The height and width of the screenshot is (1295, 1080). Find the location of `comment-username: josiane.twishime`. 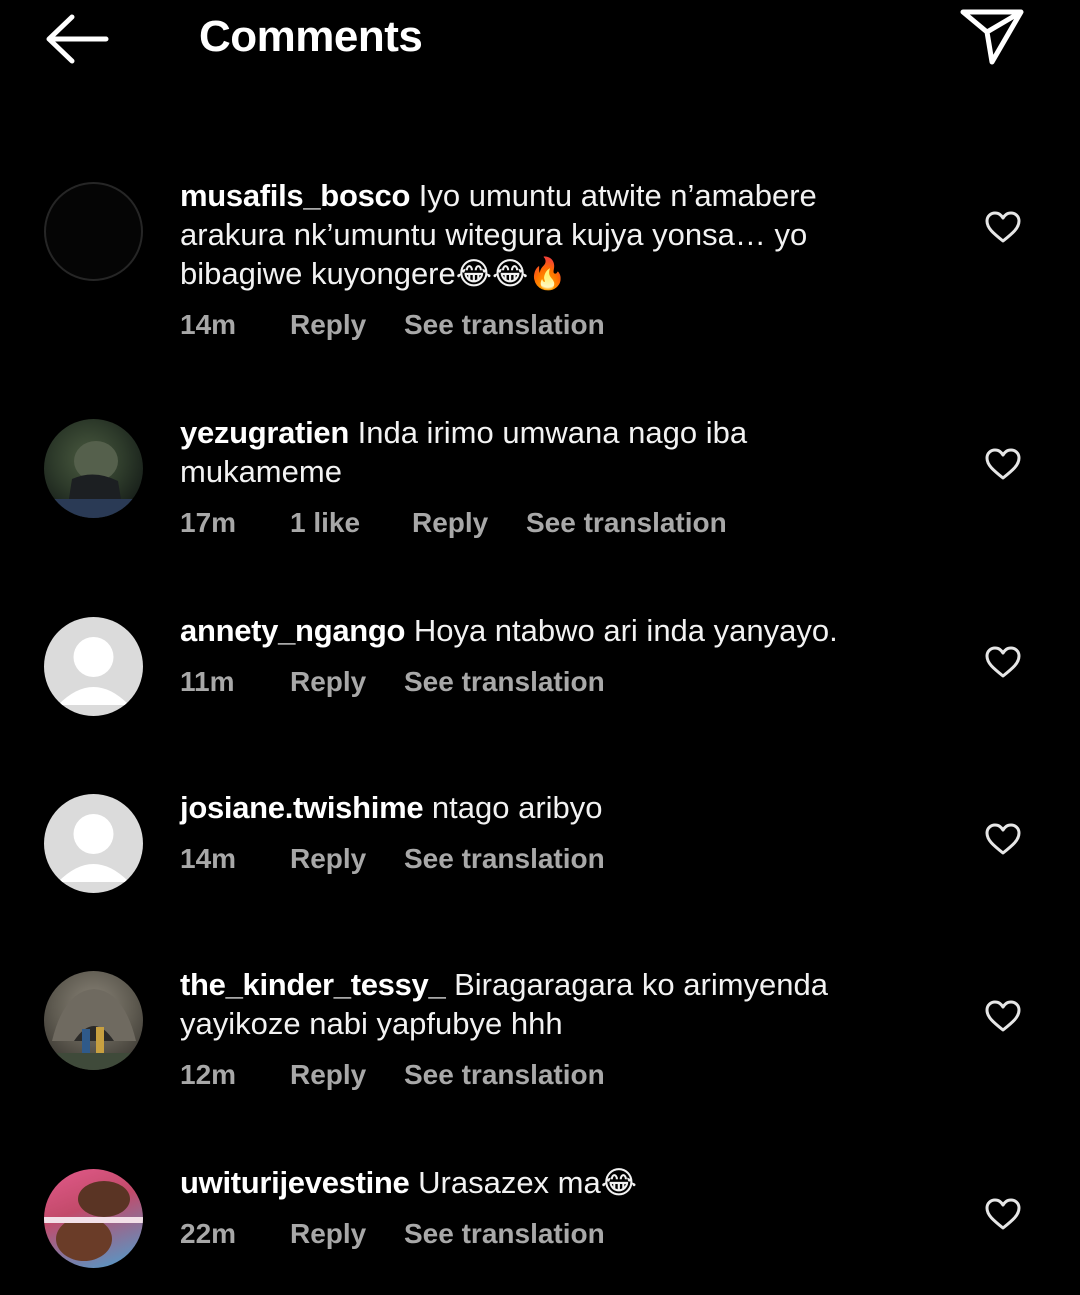

comment-username: josiane.twishime is located at coordinates (302, 807).